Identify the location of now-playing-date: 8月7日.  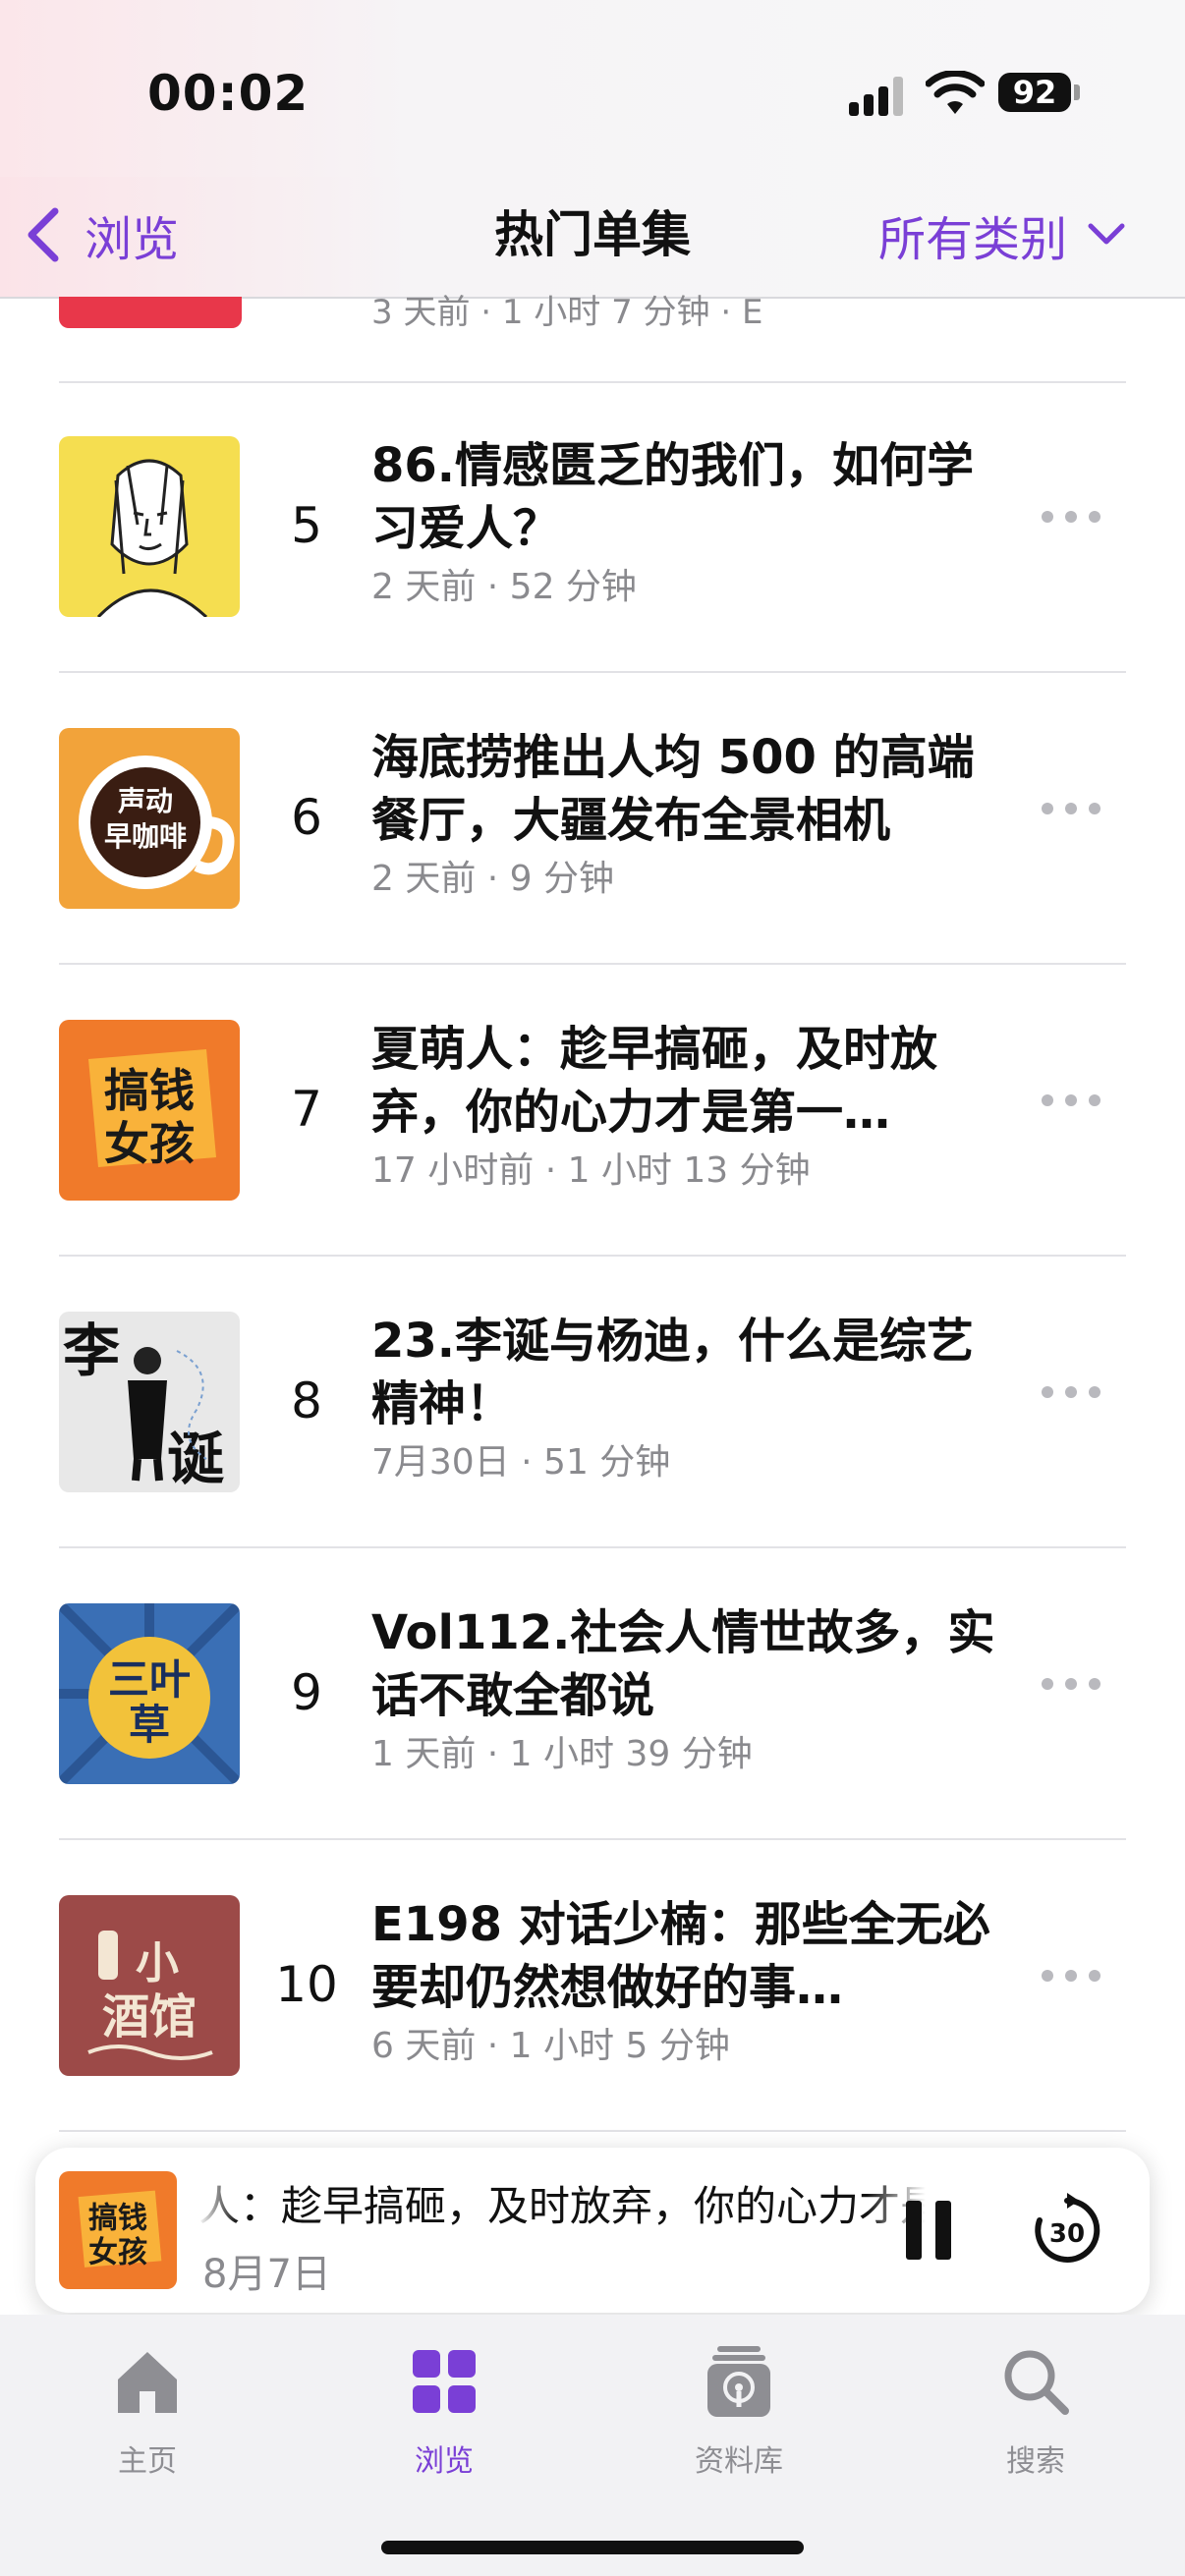
(266, 2274).